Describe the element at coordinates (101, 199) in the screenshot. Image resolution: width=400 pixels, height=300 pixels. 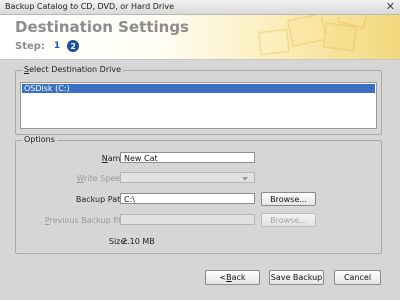
I see `backup-path-label: Backup Path:` at that location.